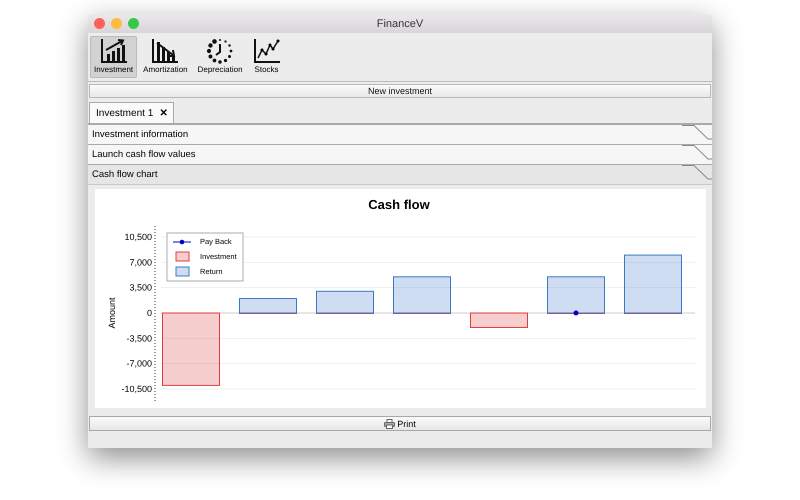  I want to click on y-tick-label: 7,000, so click(140, 262).